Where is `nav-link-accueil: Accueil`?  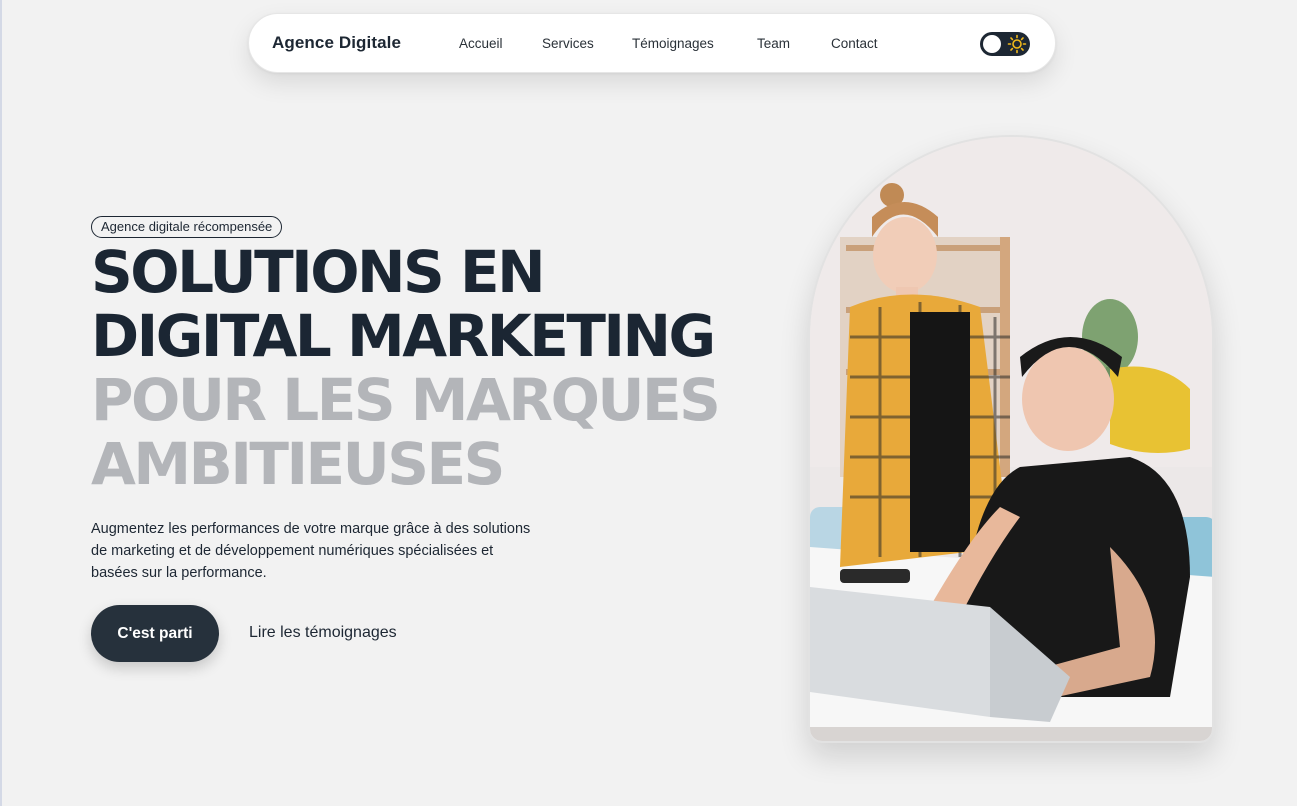 nav-link-accueil: Accueil is located at coordinates (481, 43).